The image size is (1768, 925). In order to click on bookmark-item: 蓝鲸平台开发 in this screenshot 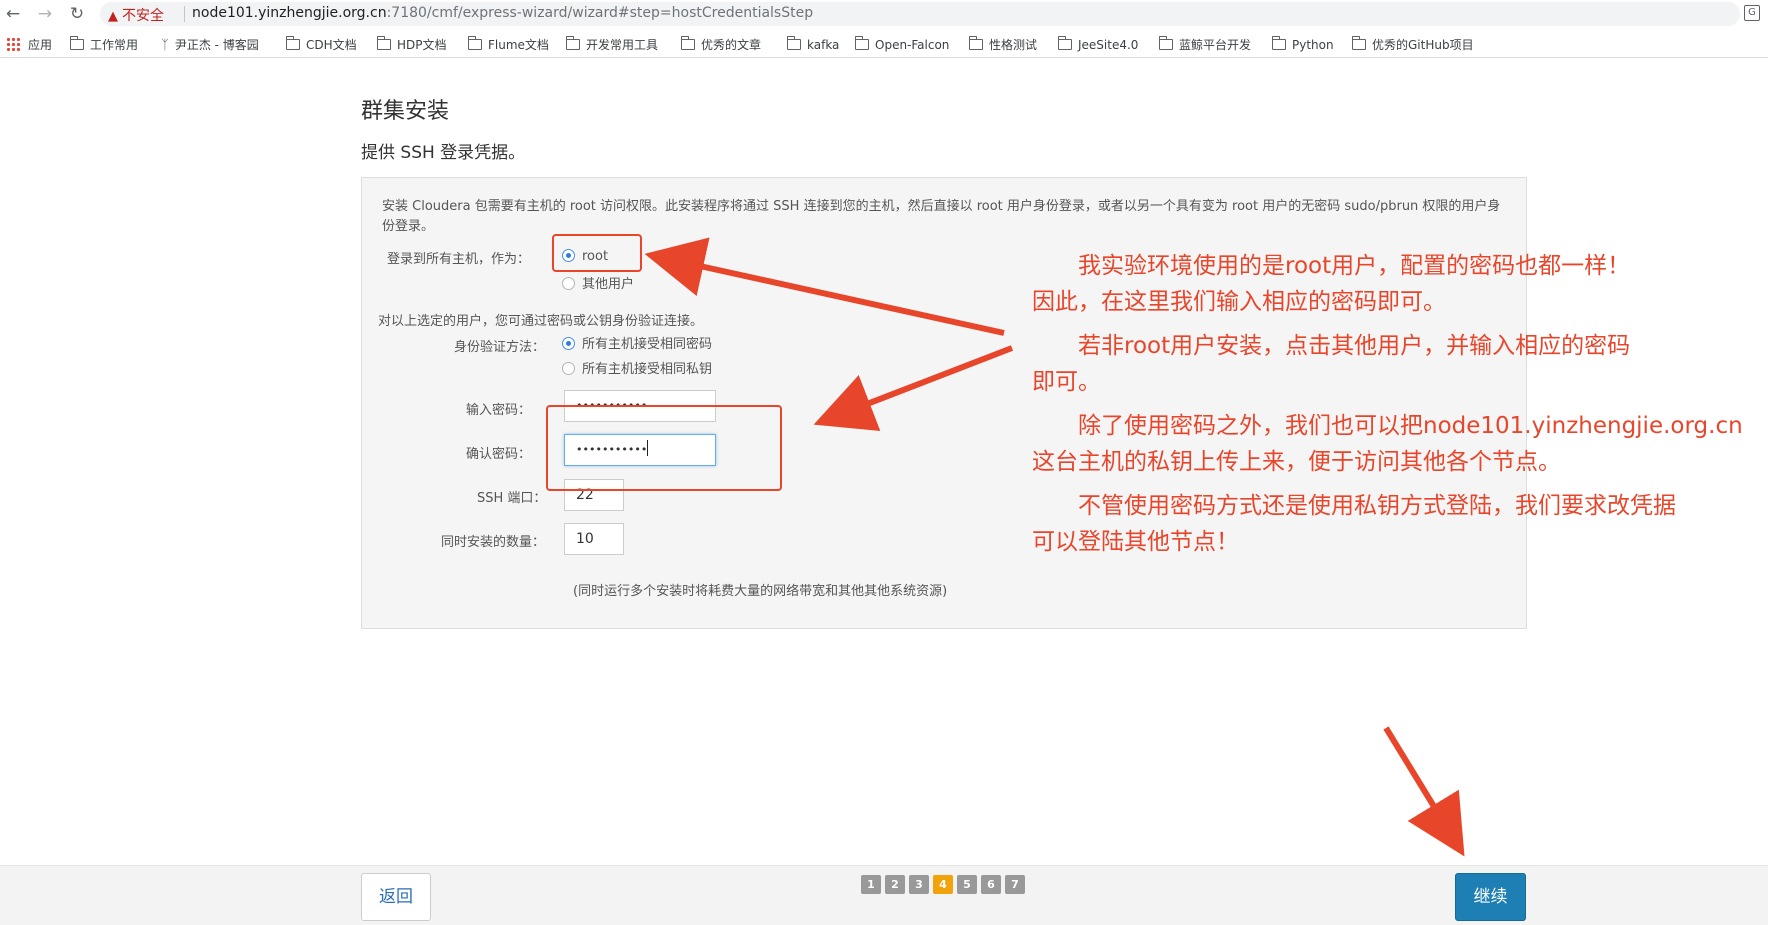, I will do `click(1204, 45)`.